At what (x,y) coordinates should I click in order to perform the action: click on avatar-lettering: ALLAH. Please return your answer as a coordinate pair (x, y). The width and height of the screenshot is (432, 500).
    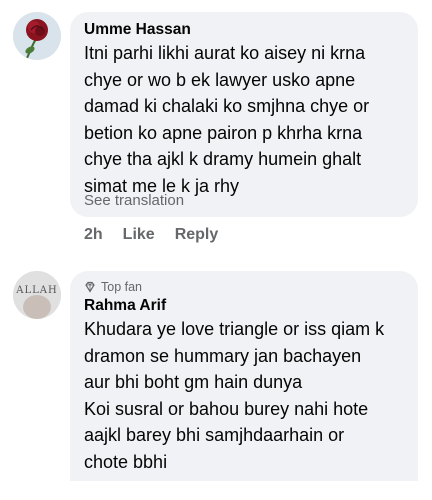
    Looking at the image, I should click on (36, 290).